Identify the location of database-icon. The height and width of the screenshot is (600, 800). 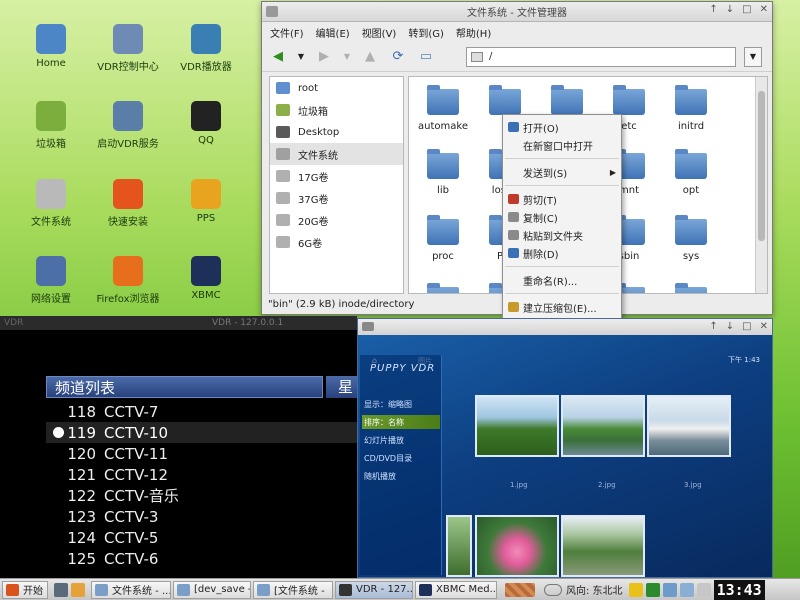
(652, 589).